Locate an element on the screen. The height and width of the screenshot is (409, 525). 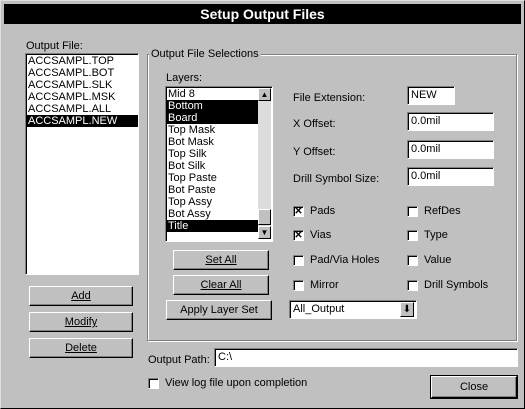
pad-via-holes-checkbox is located at coordinates (298, 260).